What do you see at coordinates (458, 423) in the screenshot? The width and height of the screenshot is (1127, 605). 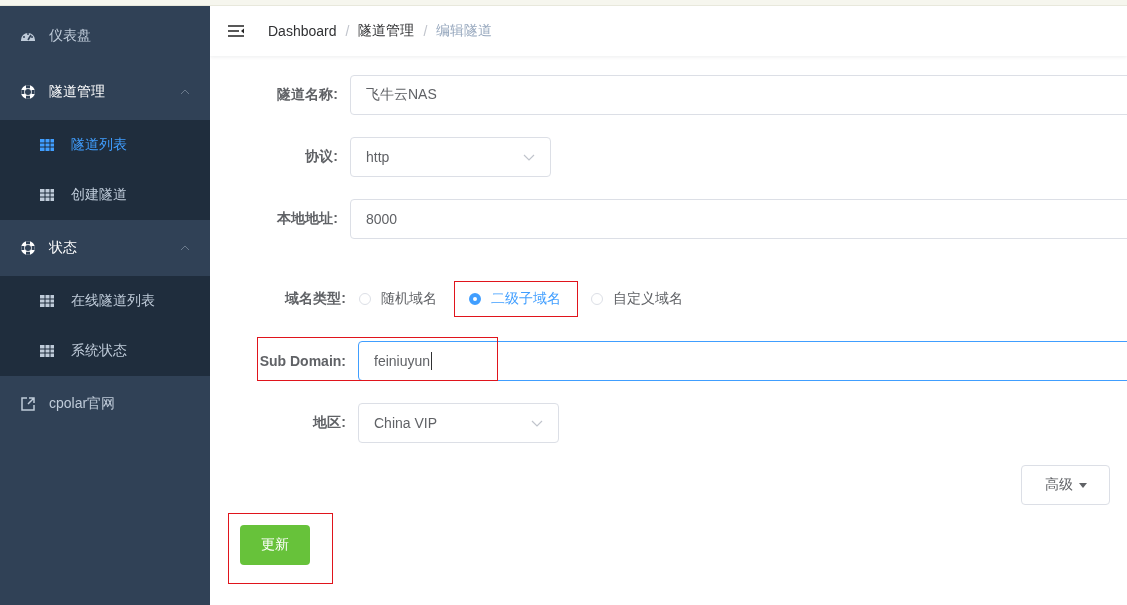 I see `select-field: China VIP` at bounding box center [458, 423].